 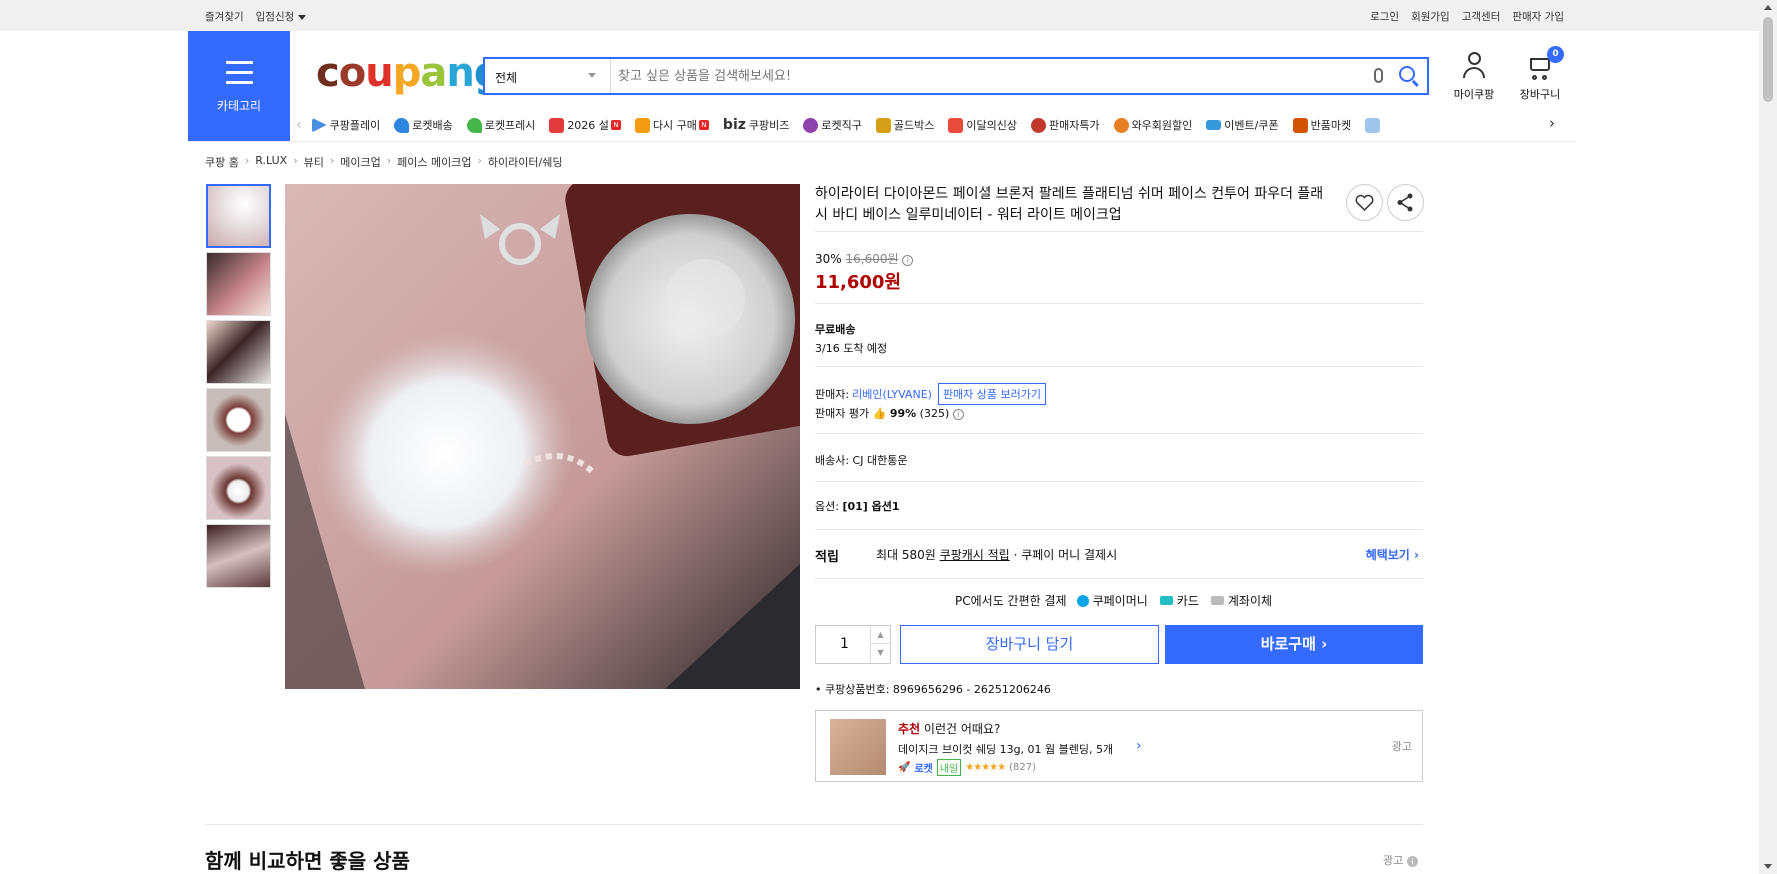 I want to click on chevron-left-icon: ‹, so click(x=299, y=125).